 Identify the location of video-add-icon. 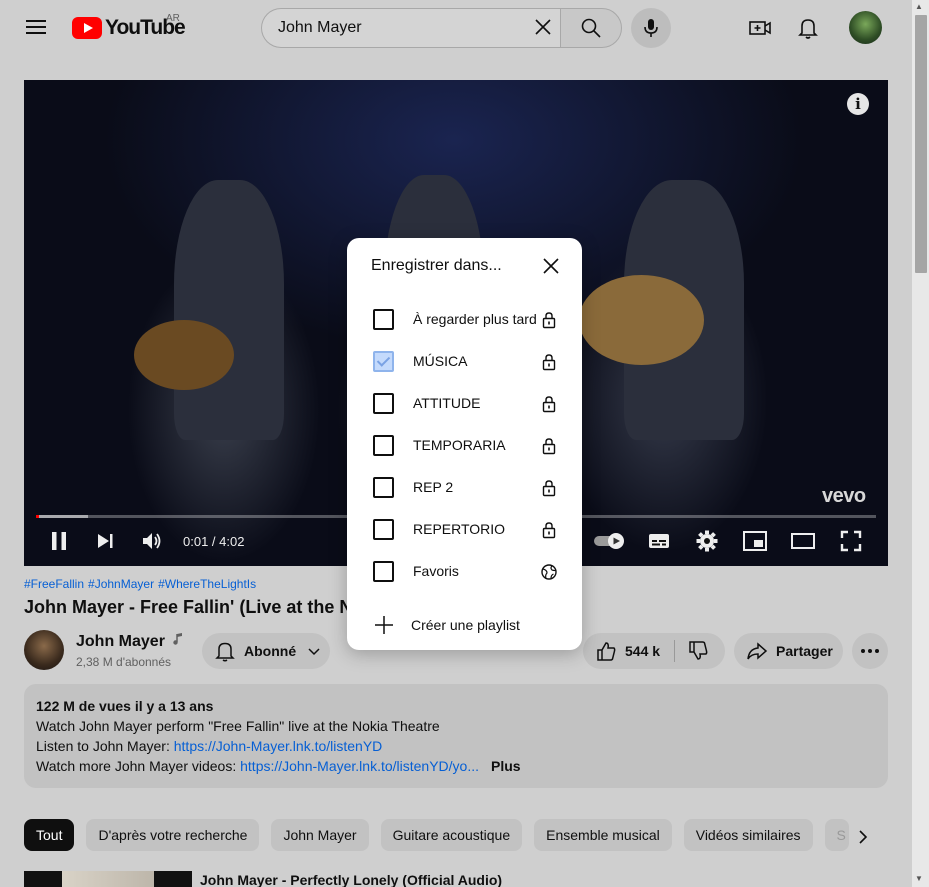
(760, 28).